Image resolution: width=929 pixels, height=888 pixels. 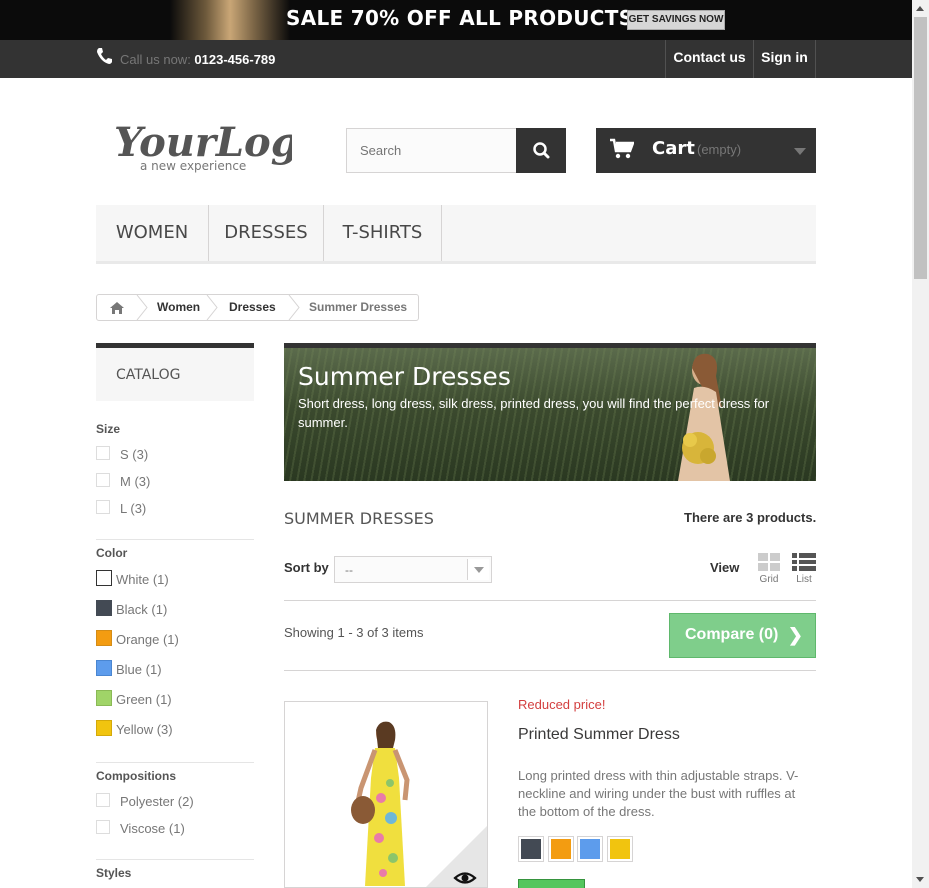 I want to click on catalog-title: CATALOG, so click(x=148, y=375).